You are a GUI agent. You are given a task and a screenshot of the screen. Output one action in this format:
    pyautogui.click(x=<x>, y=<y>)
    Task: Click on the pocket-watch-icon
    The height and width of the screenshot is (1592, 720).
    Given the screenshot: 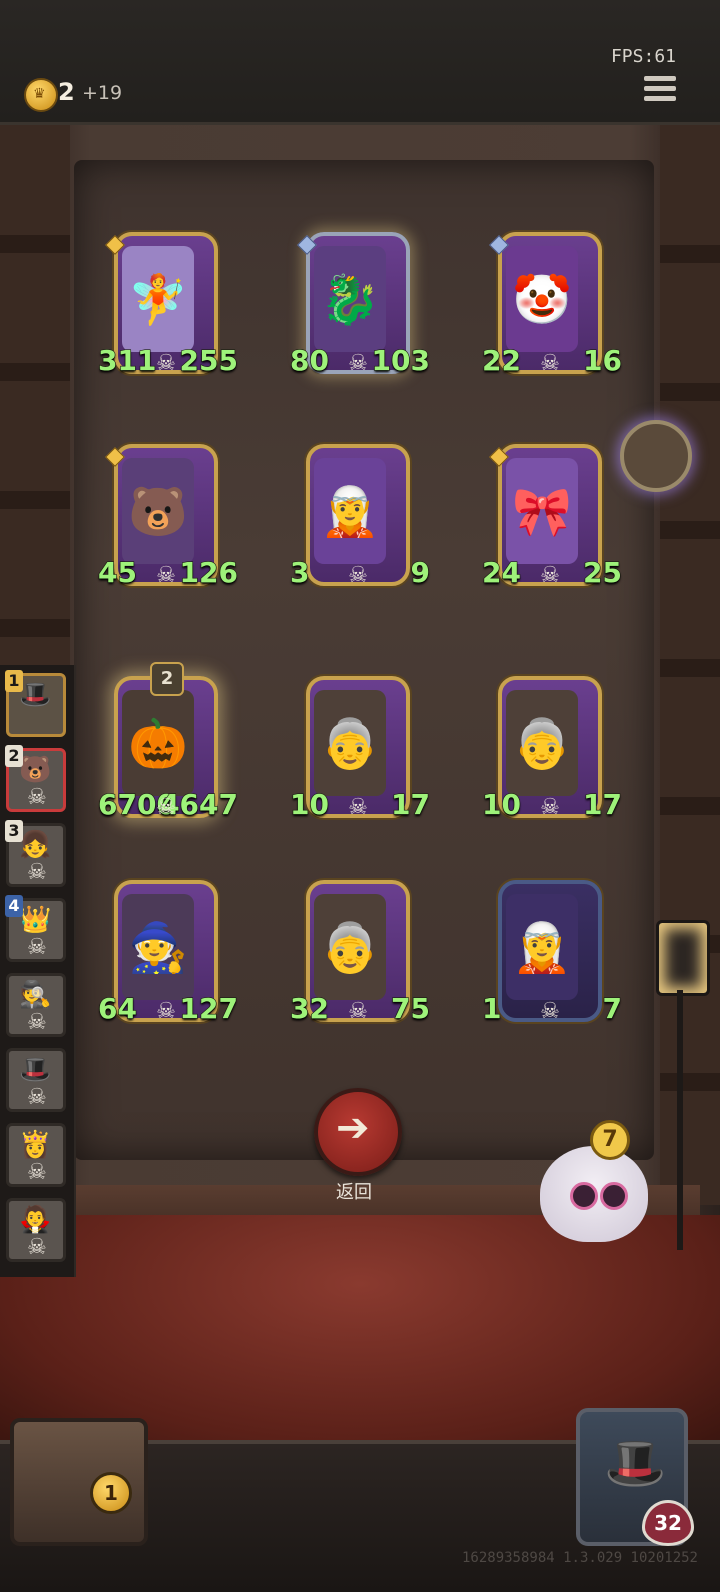 What is the action you would take?
    pyautogui.click(x=656, y=456)
    